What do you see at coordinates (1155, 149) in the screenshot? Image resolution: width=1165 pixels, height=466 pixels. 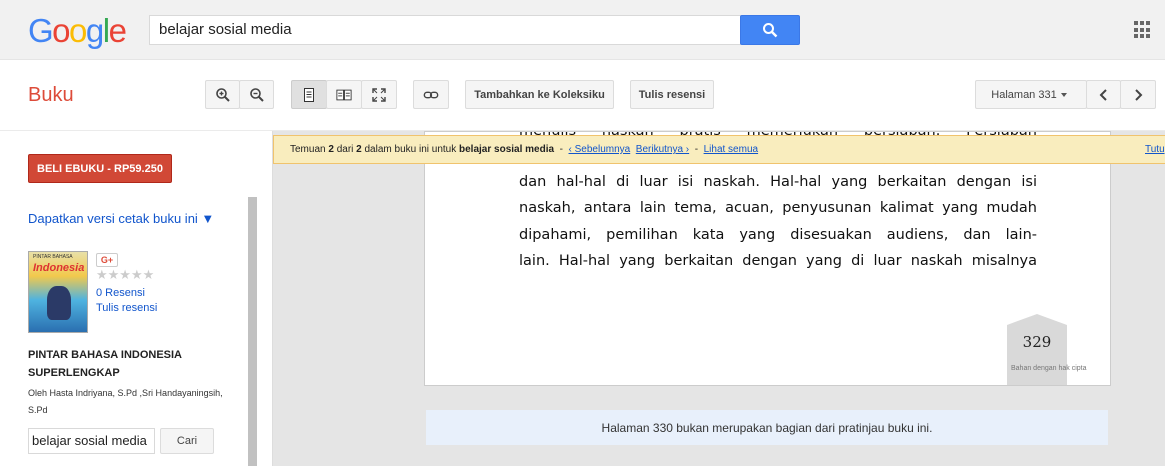 I see `close-notice-link: Tutup` at bounding box center [1155, 149].